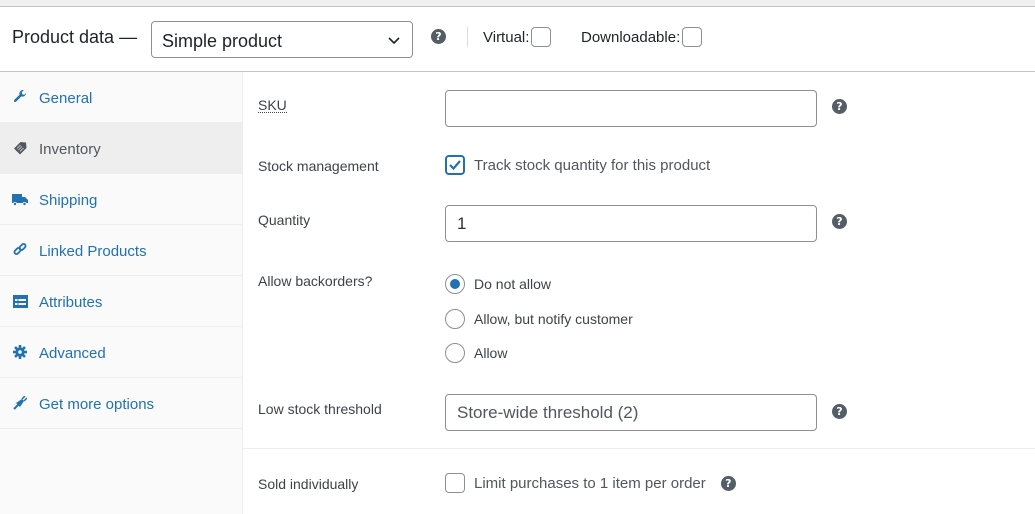  What do you see at coordinates (75, 37) in the screenshot?
I see `panel-title: Product data —` at bounding box center [75, 37].